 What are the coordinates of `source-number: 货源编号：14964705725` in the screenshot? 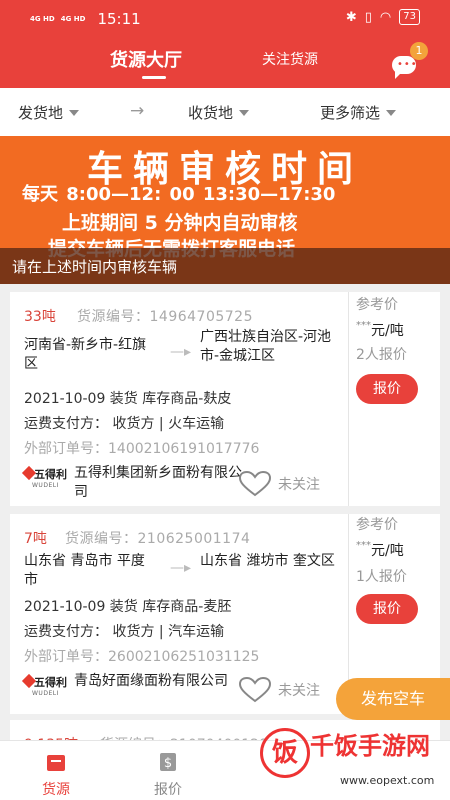 It's located at (165, 317).